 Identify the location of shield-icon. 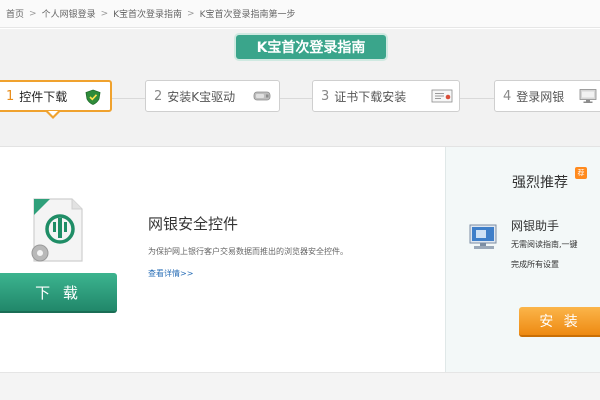
(93, 97).